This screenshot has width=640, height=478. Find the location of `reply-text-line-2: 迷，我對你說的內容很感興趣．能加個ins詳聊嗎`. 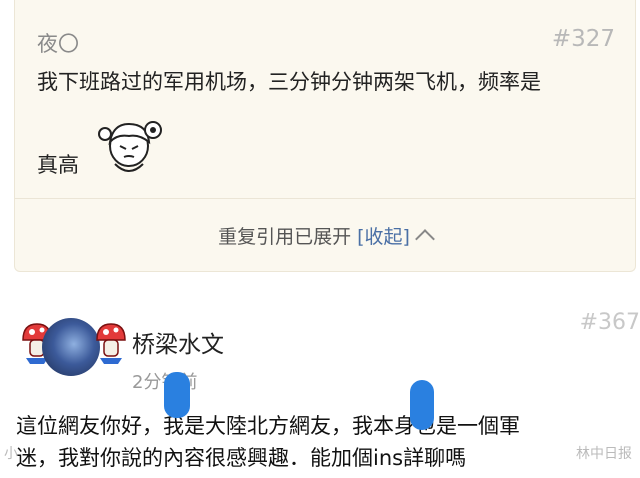

reply-text-line-2: 迷，我對你說的內容很感興趣．能加個ins詳聊嗎 is located at coordinates (241, 458).